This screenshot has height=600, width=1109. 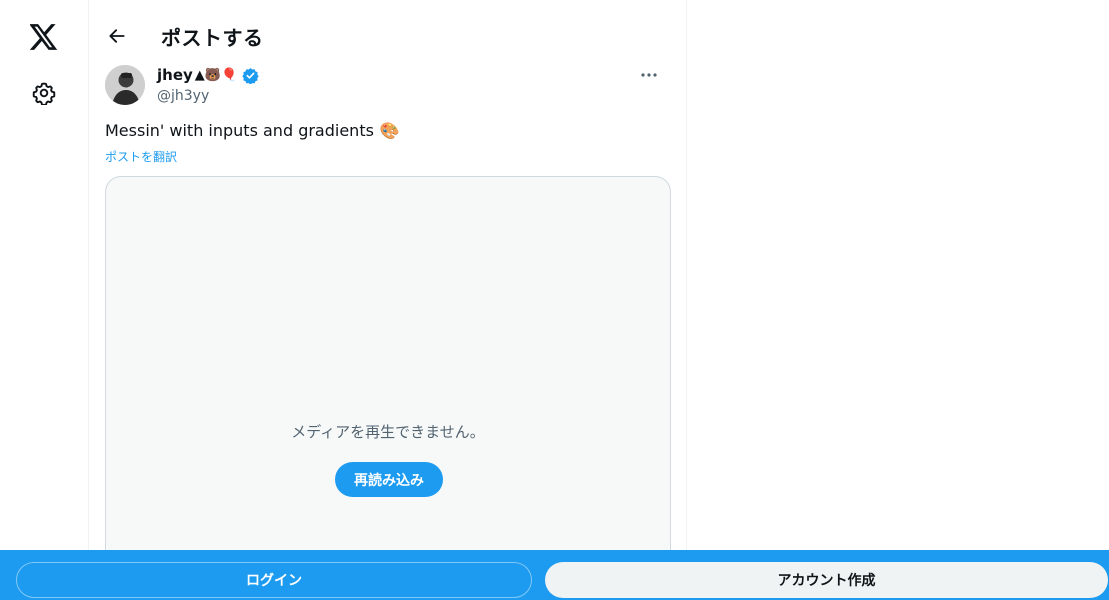 I want to click on signup-button: アカウント作成, so click(x=826, y=580).